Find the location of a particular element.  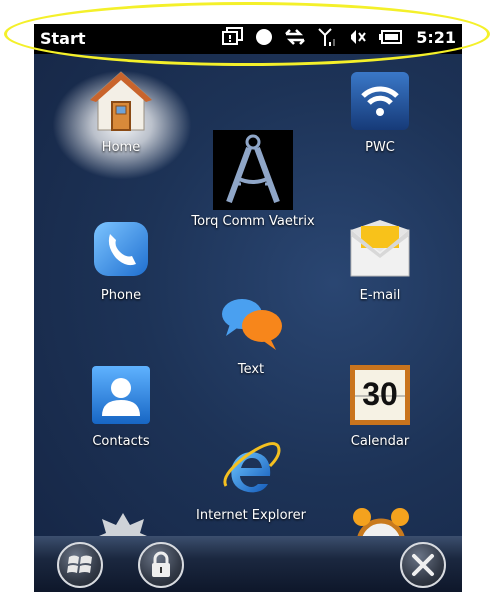

tile-label: Contacts is located at coordinates (121, 441).